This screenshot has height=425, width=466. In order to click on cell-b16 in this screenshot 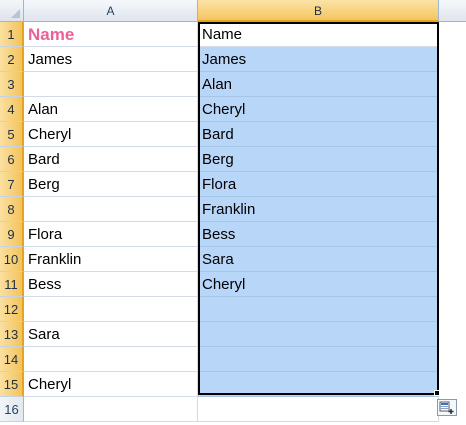, I will do `click(318, 409)`.